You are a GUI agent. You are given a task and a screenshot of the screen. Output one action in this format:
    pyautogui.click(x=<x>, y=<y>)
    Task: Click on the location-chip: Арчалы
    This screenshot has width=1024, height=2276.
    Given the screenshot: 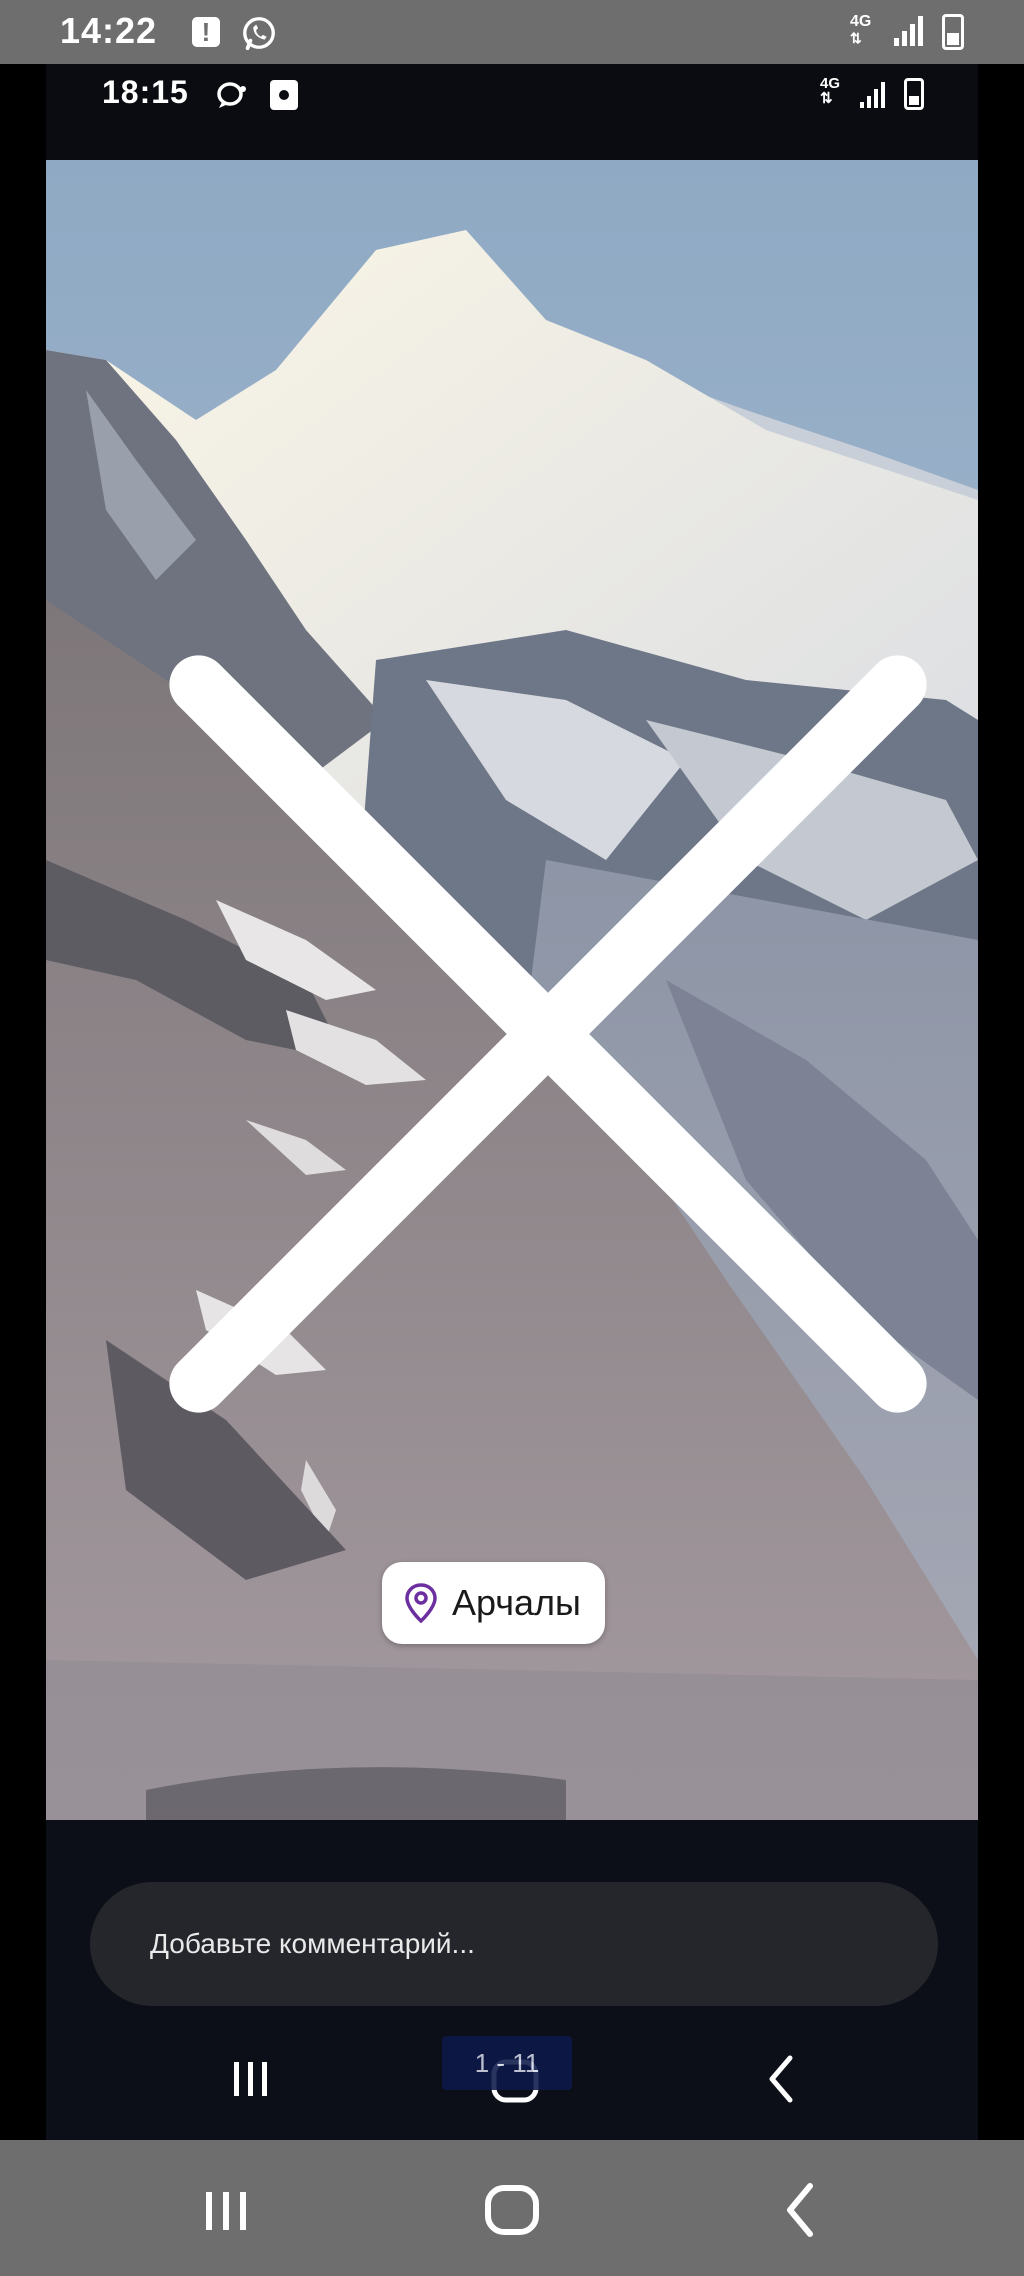 What is the action you would take?
    pyautogui.click(x=493, y=1603)
    